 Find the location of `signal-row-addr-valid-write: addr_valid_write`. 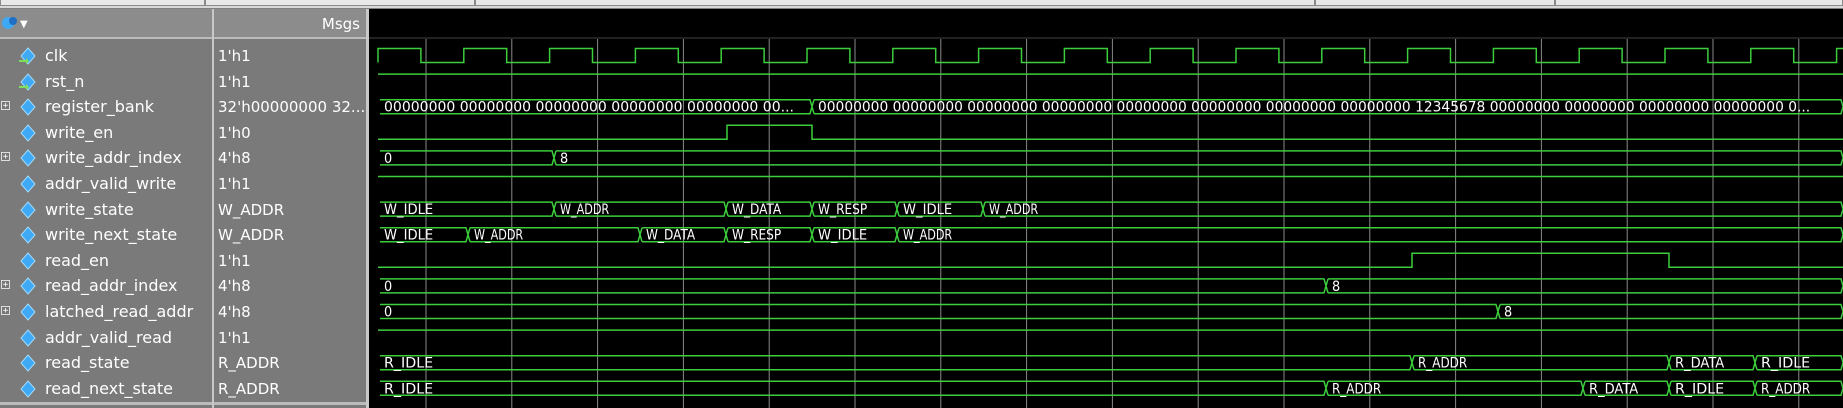

signal-row-addr-valid-write: addr_valid_write is located at coordinates (106, 183).